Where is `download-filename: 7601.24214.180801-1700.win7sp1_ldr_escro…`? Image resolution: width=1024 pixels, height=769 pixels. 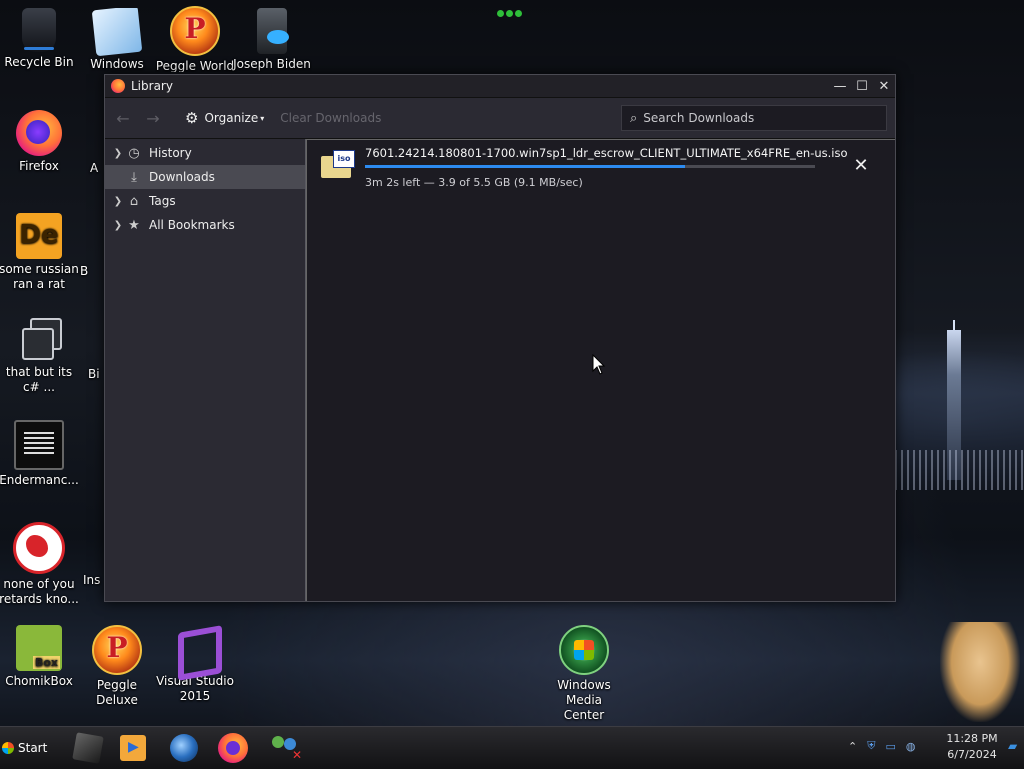 download-filename: 7601.24214.180801-1700.win7sp1_ldr_escro… is located at coordinates (606, 153).